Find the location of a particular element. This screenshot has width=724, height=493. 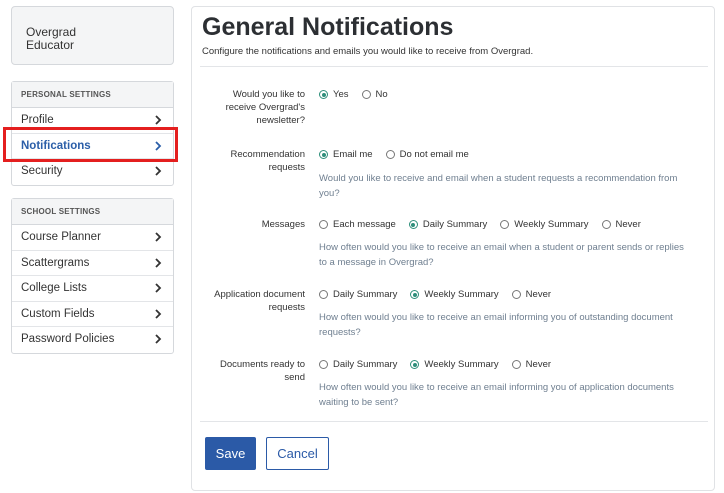

sidebar-item-course-planner: Course Planner is located at coordinates (92, 238).